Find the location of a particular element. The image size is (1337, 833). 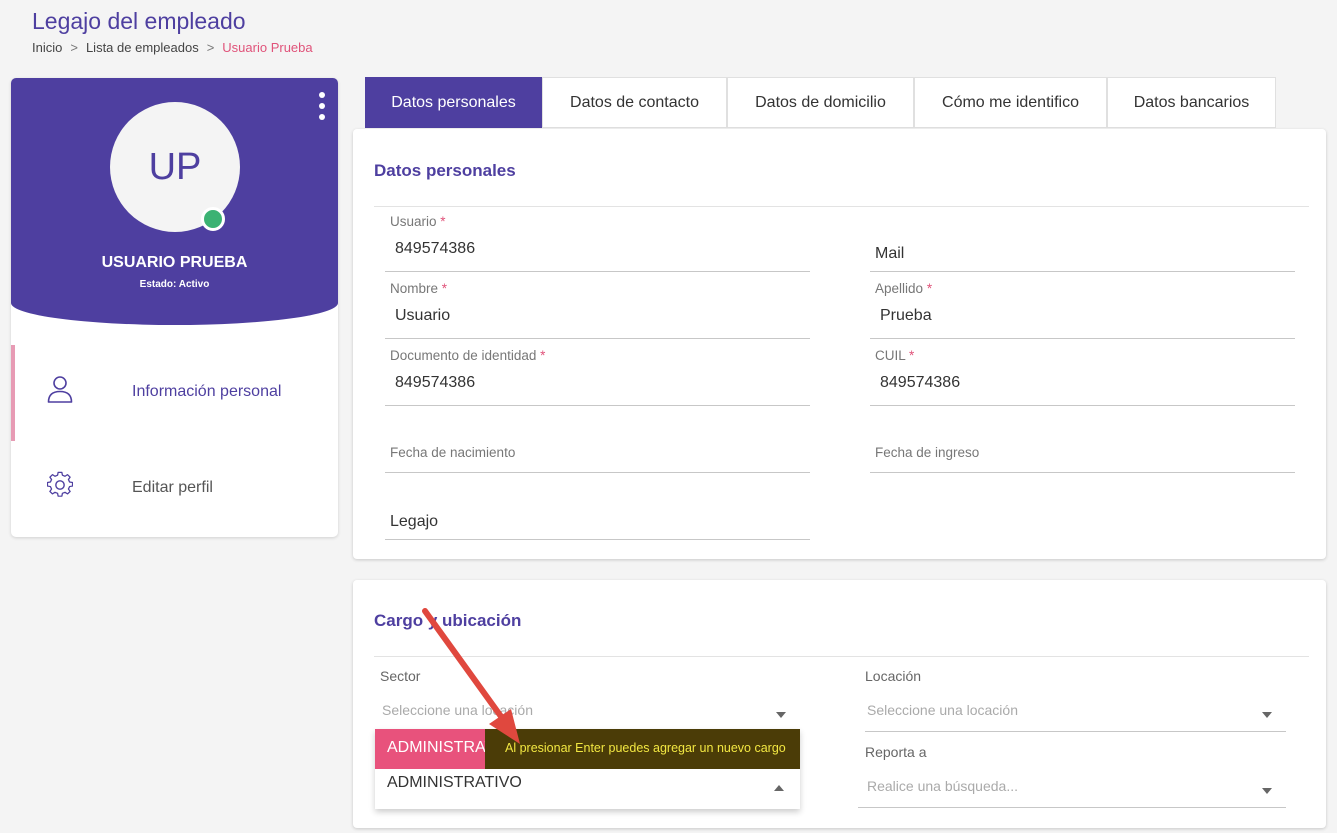

usuario-field: Usuario * 849574386 is located at coordinates (597, 242).